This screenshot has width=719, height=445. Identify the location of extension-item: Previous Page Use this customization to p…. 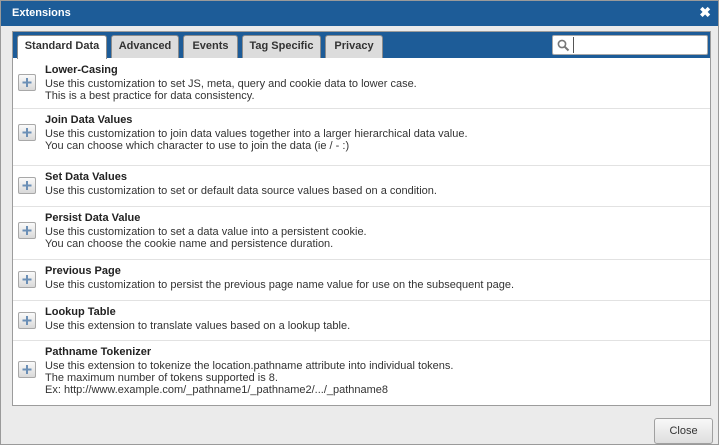
(361, 280).